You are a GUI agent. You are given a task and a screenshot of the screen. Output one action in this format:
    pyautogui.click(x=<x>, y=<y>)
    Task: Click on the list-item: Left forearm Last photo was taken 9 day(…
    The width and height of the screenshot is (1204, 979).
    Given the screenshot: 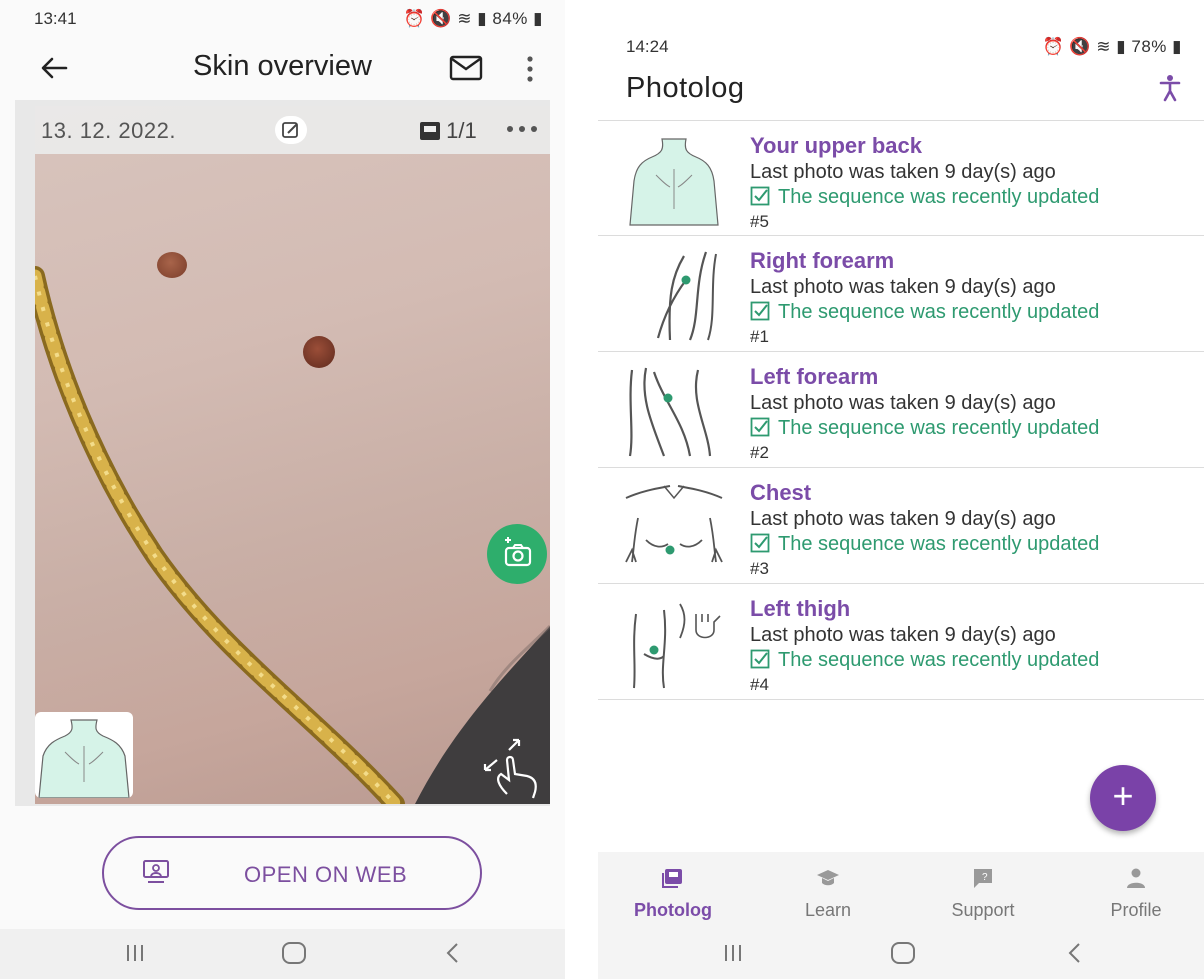 What is the action you would take?
    pyautogui.click(x=901, y=410)
    